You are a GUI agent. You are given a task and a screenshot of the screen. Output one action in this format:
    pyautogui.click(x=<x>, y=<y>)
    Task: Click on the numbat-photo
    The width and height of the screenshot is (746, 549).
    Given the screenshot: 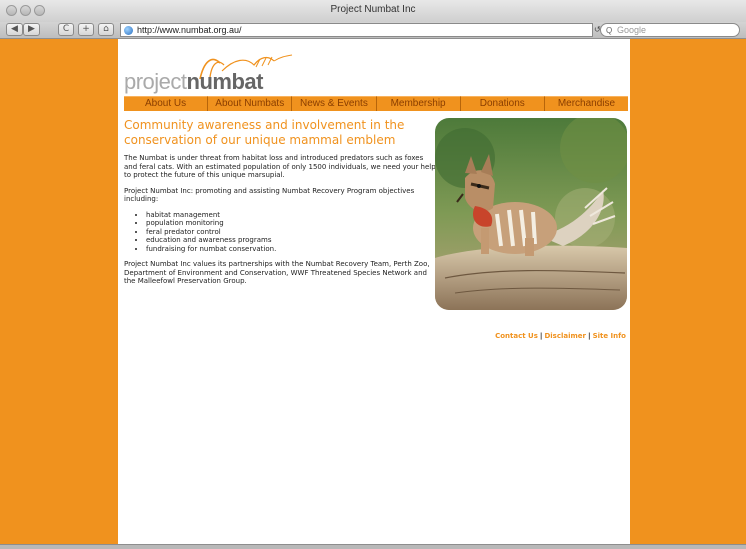 What is the action you would take?
    pyautogui.click(x=531, y=214)
    